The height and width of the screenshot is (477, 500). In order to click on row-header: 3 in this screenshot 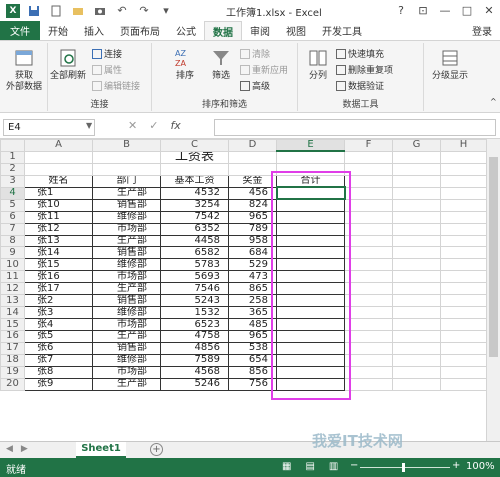, I will do `click(12, 181)`.